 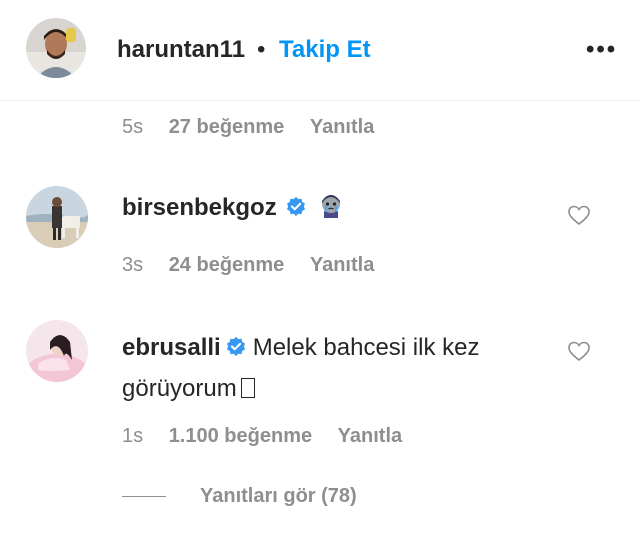 What do you see at coordinates (601, 50) in the screenshot?
I see `more-horizontal-icon: •••` at bounding box center [601, 50].